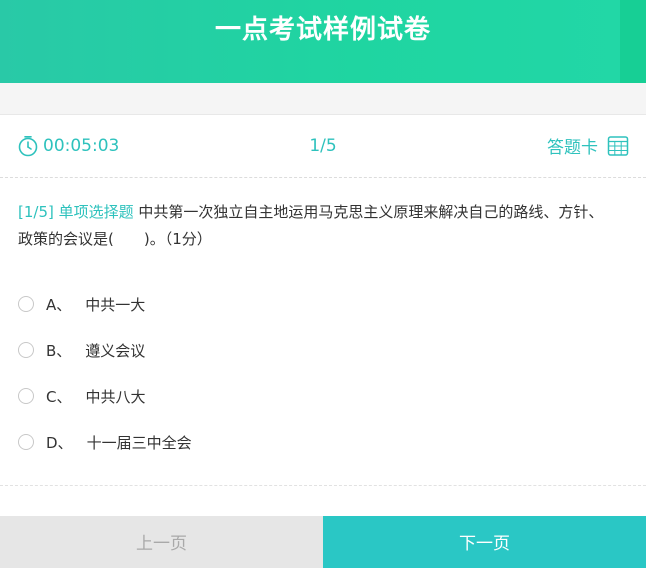 Image resolution: width=646 pixels, height=568 pixels. I want to click on option-text: 十一届三中全会, so click(139, 442).